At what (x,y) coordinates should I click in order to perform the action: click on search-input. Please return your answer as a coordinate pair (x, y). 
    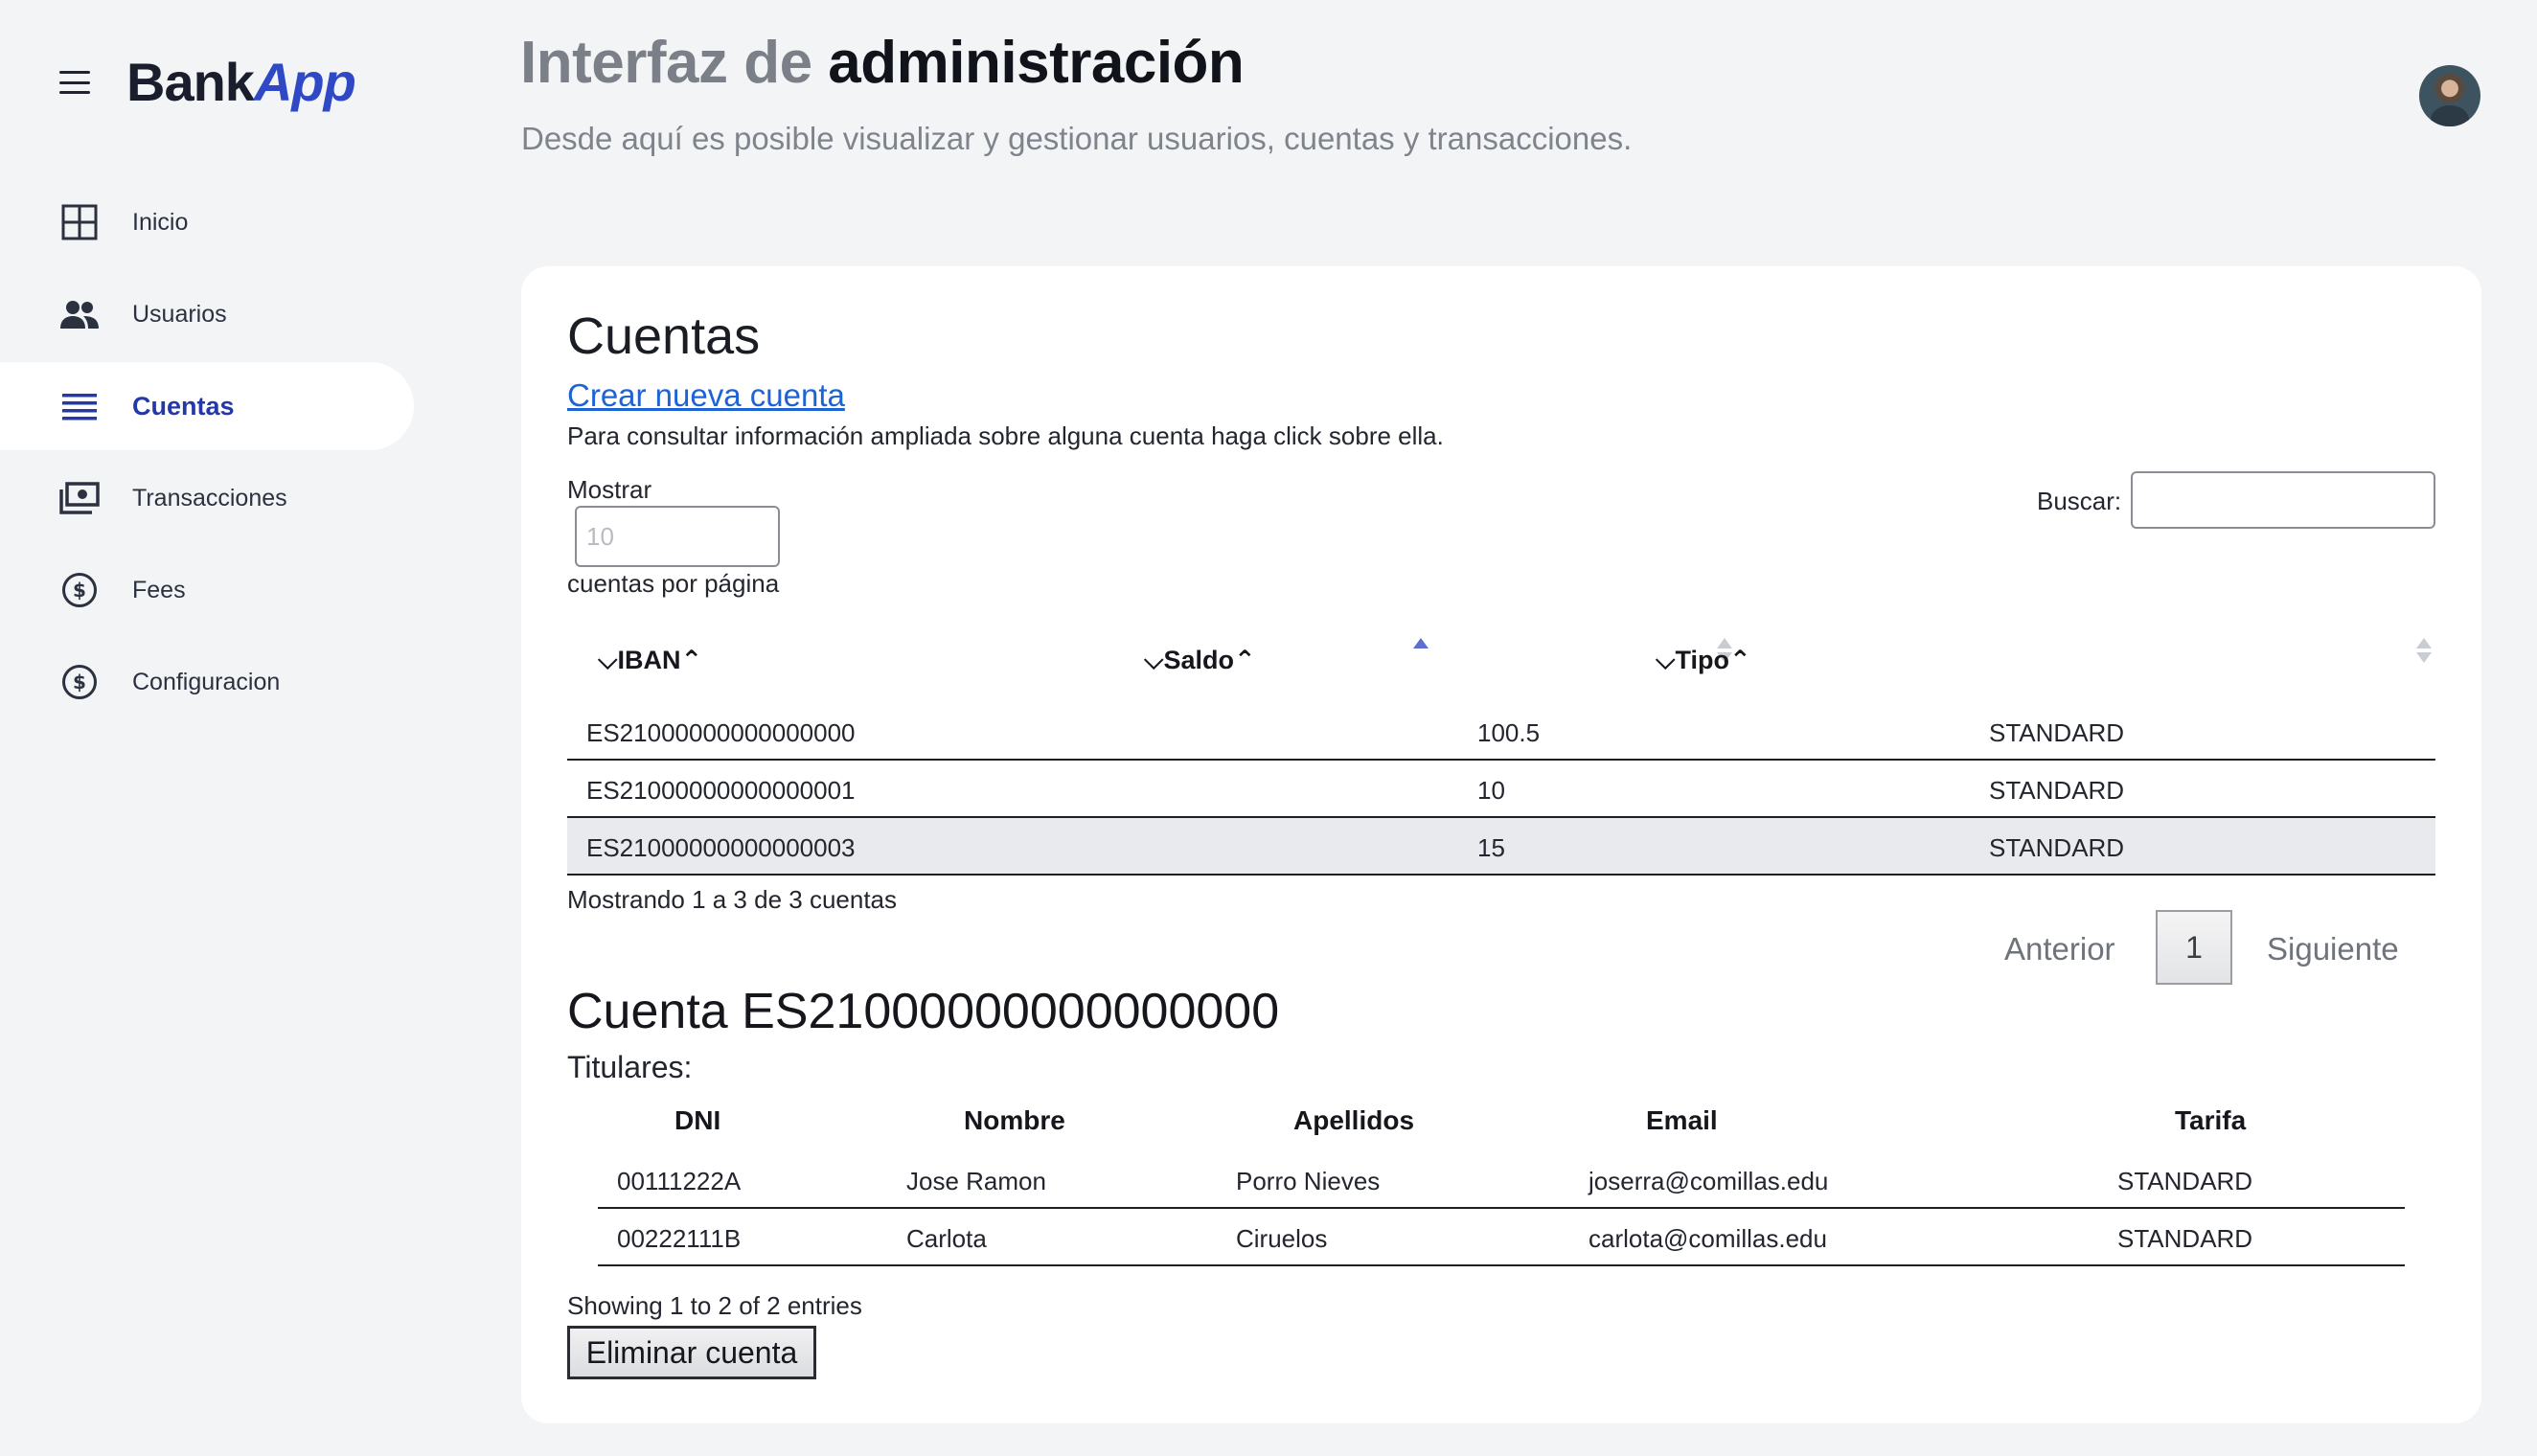
    Looking at the image, I should click on (2283, 500).